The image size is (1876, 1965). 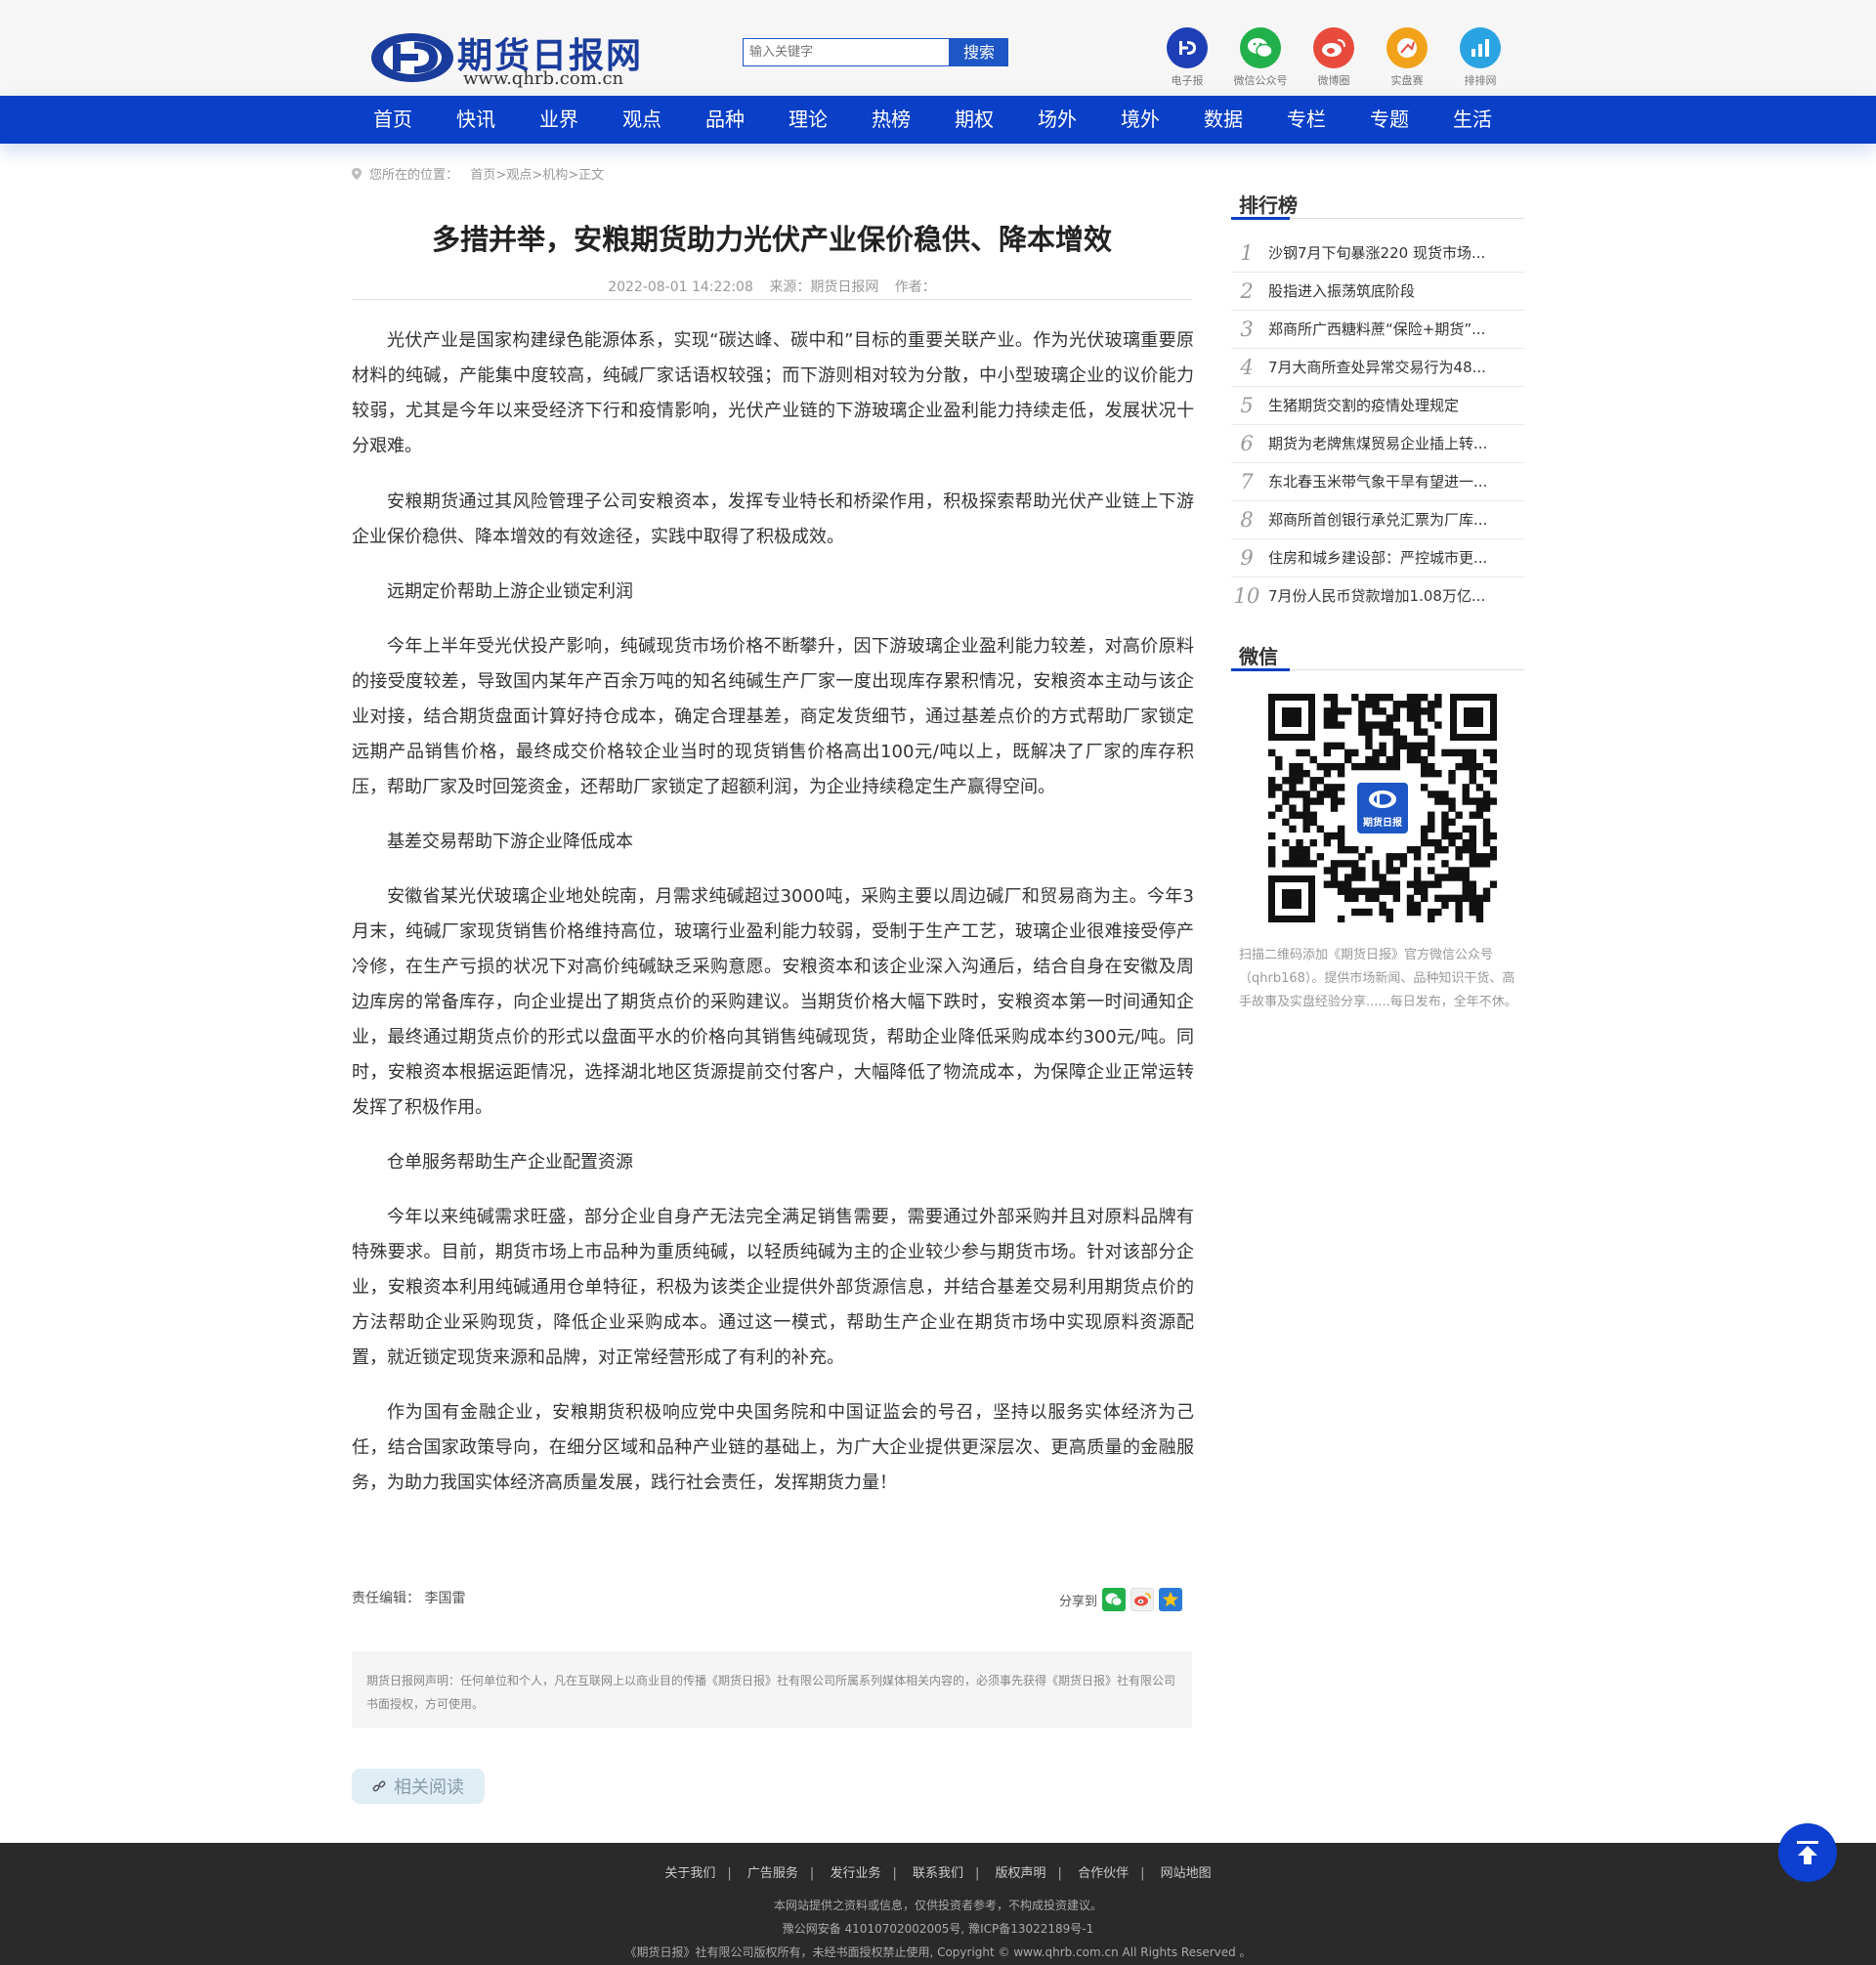 I want to click on bar-chart-icon, so click(x=1480, y=48).